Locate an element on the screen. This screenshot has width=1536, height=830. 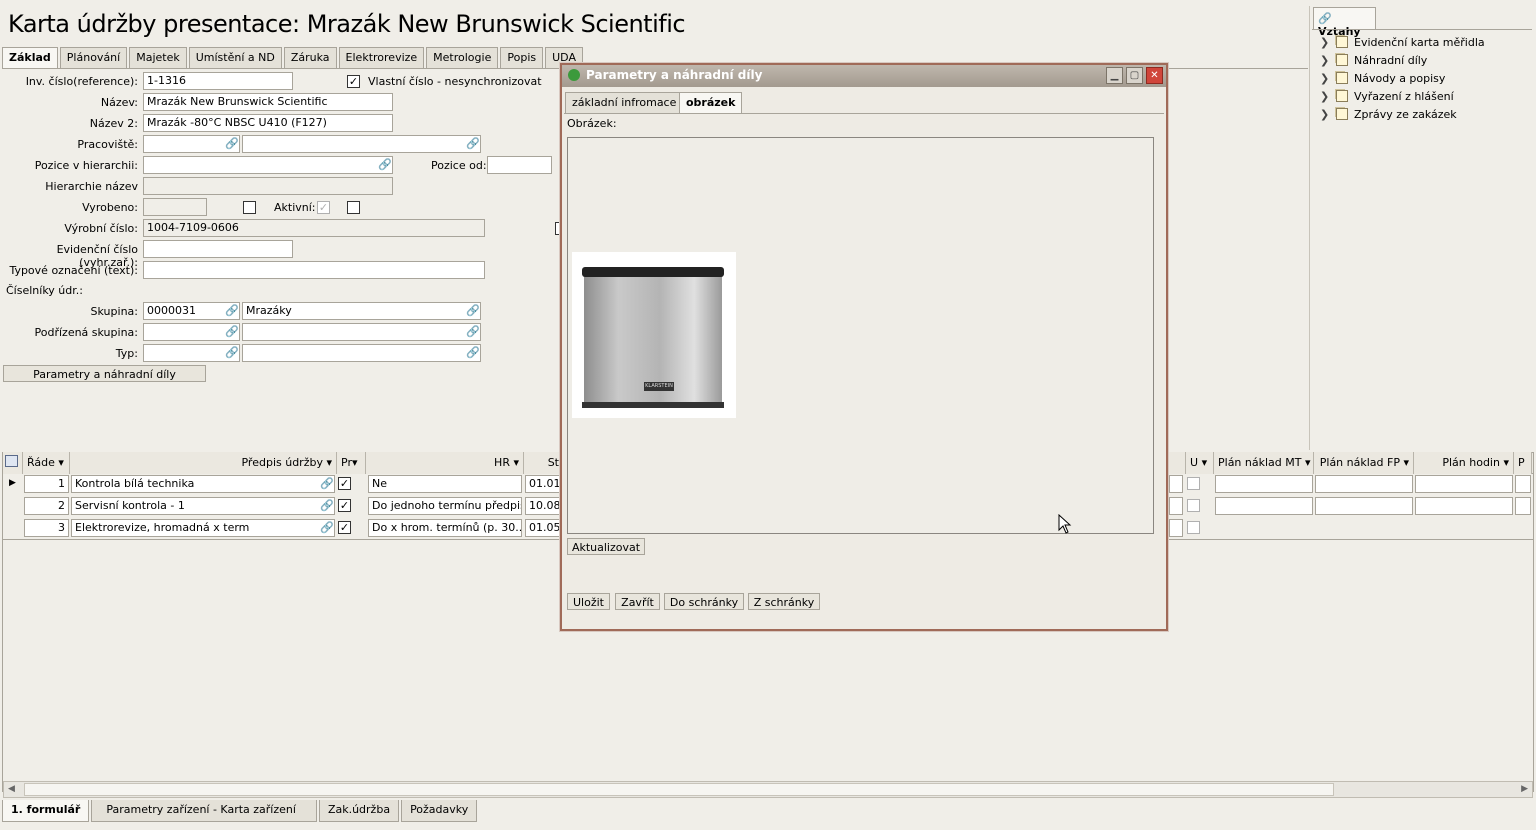
tab-umisteni: Umístění a ND is located at coordinates (235, 57).